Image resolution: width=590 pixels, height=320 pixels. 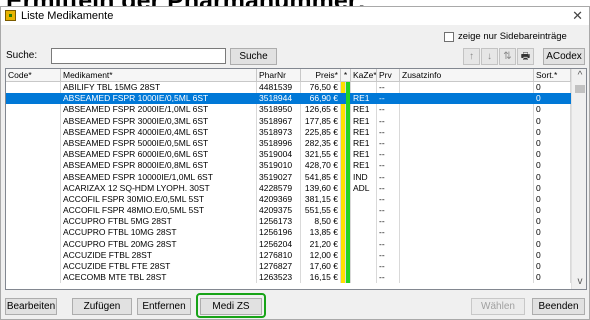 I want to click on cell-pharnr: 3518967, so click(x=279, y=121).